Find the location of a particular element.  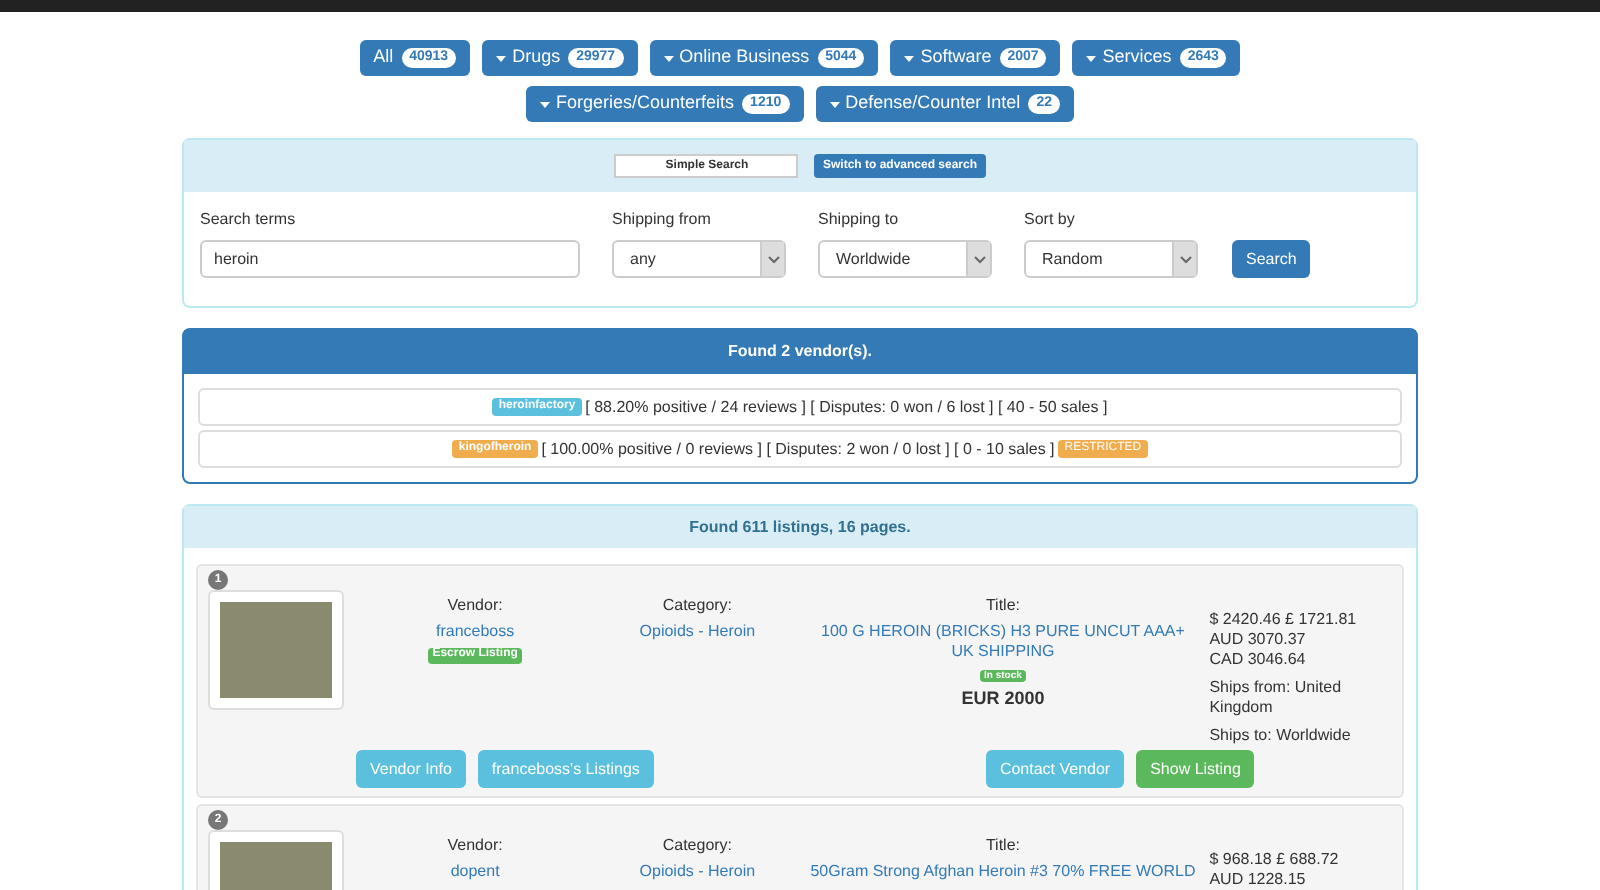

vendor-stats: [ 88.20% positive / 24 reviews ] [ Disputes: 0 won / 6 lost ] [ 40 - 50 sales ] is located at coordinates (846, 407).